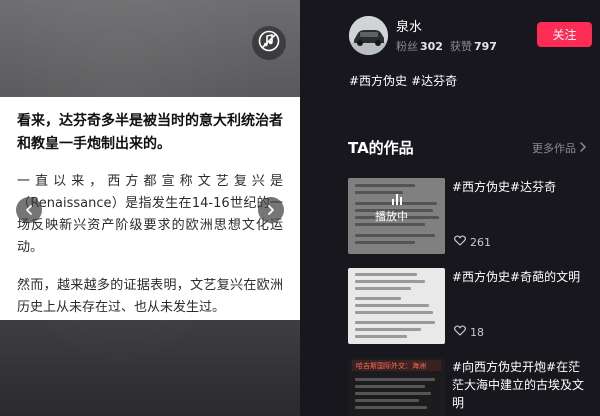 This screenshot has height=416, width=600. I want to click on document-paragraph: 然而，越来越多的证据表明，文艺复兴在欧洲历史上从未存在过、也从未发生过。, so click(150, 296).